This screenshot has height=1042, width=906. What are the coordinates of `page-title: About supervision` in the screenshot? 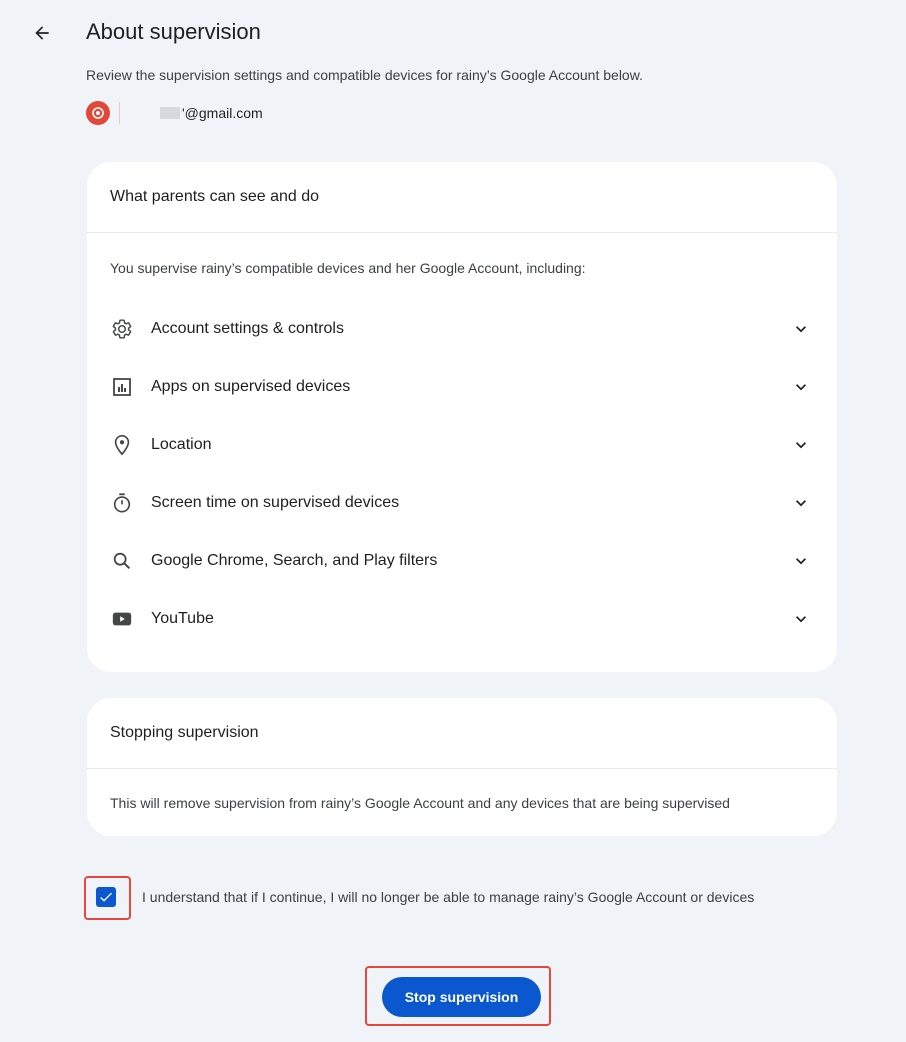 It's located at (173, 31).